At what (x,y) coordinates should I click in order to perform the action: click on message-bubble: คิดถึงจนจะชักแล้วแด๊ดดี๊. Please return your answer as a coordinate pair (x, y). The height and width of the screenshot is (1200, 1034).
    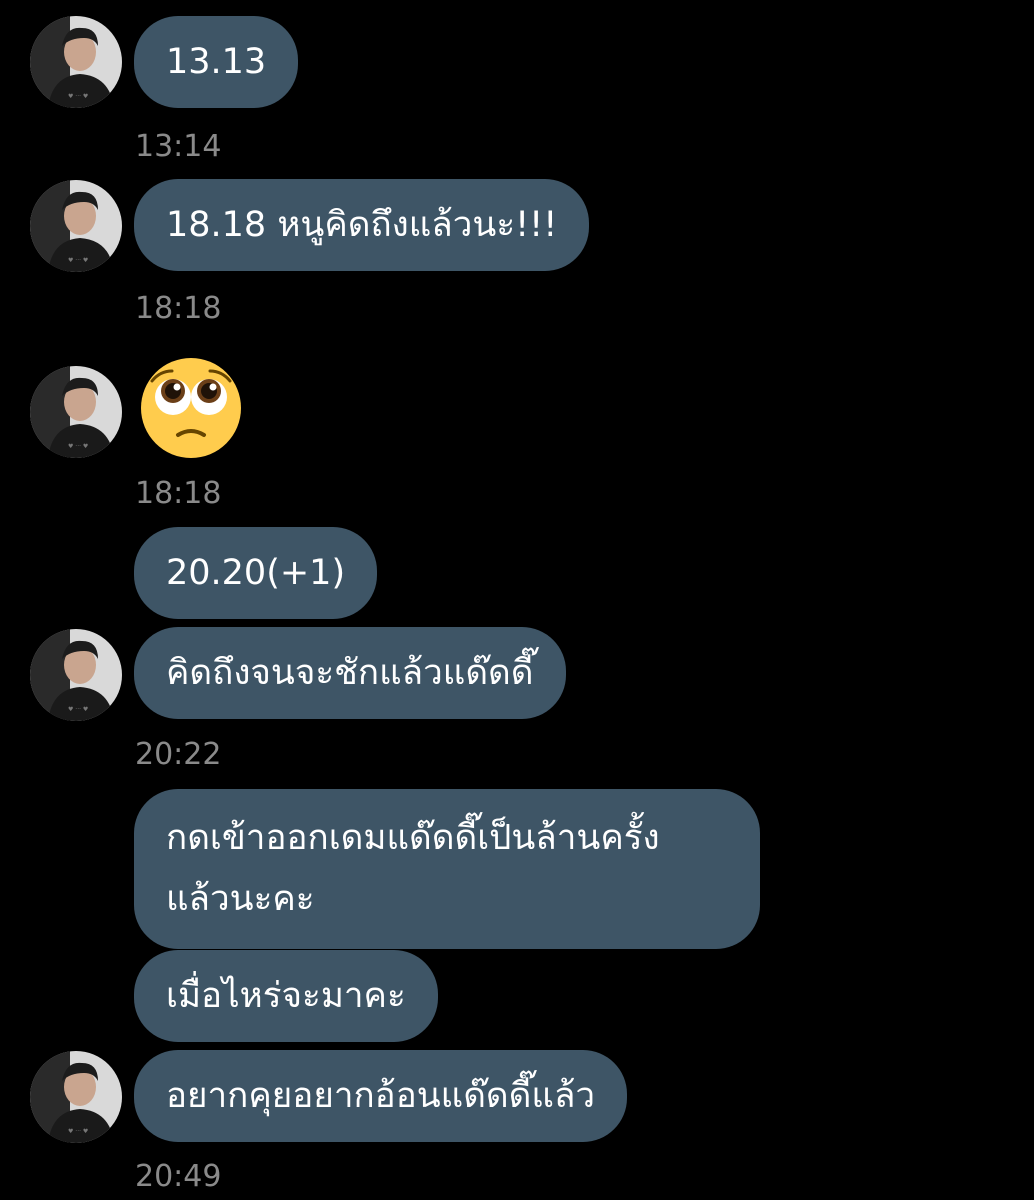
    Looking at the image, I should click on (350, 673).